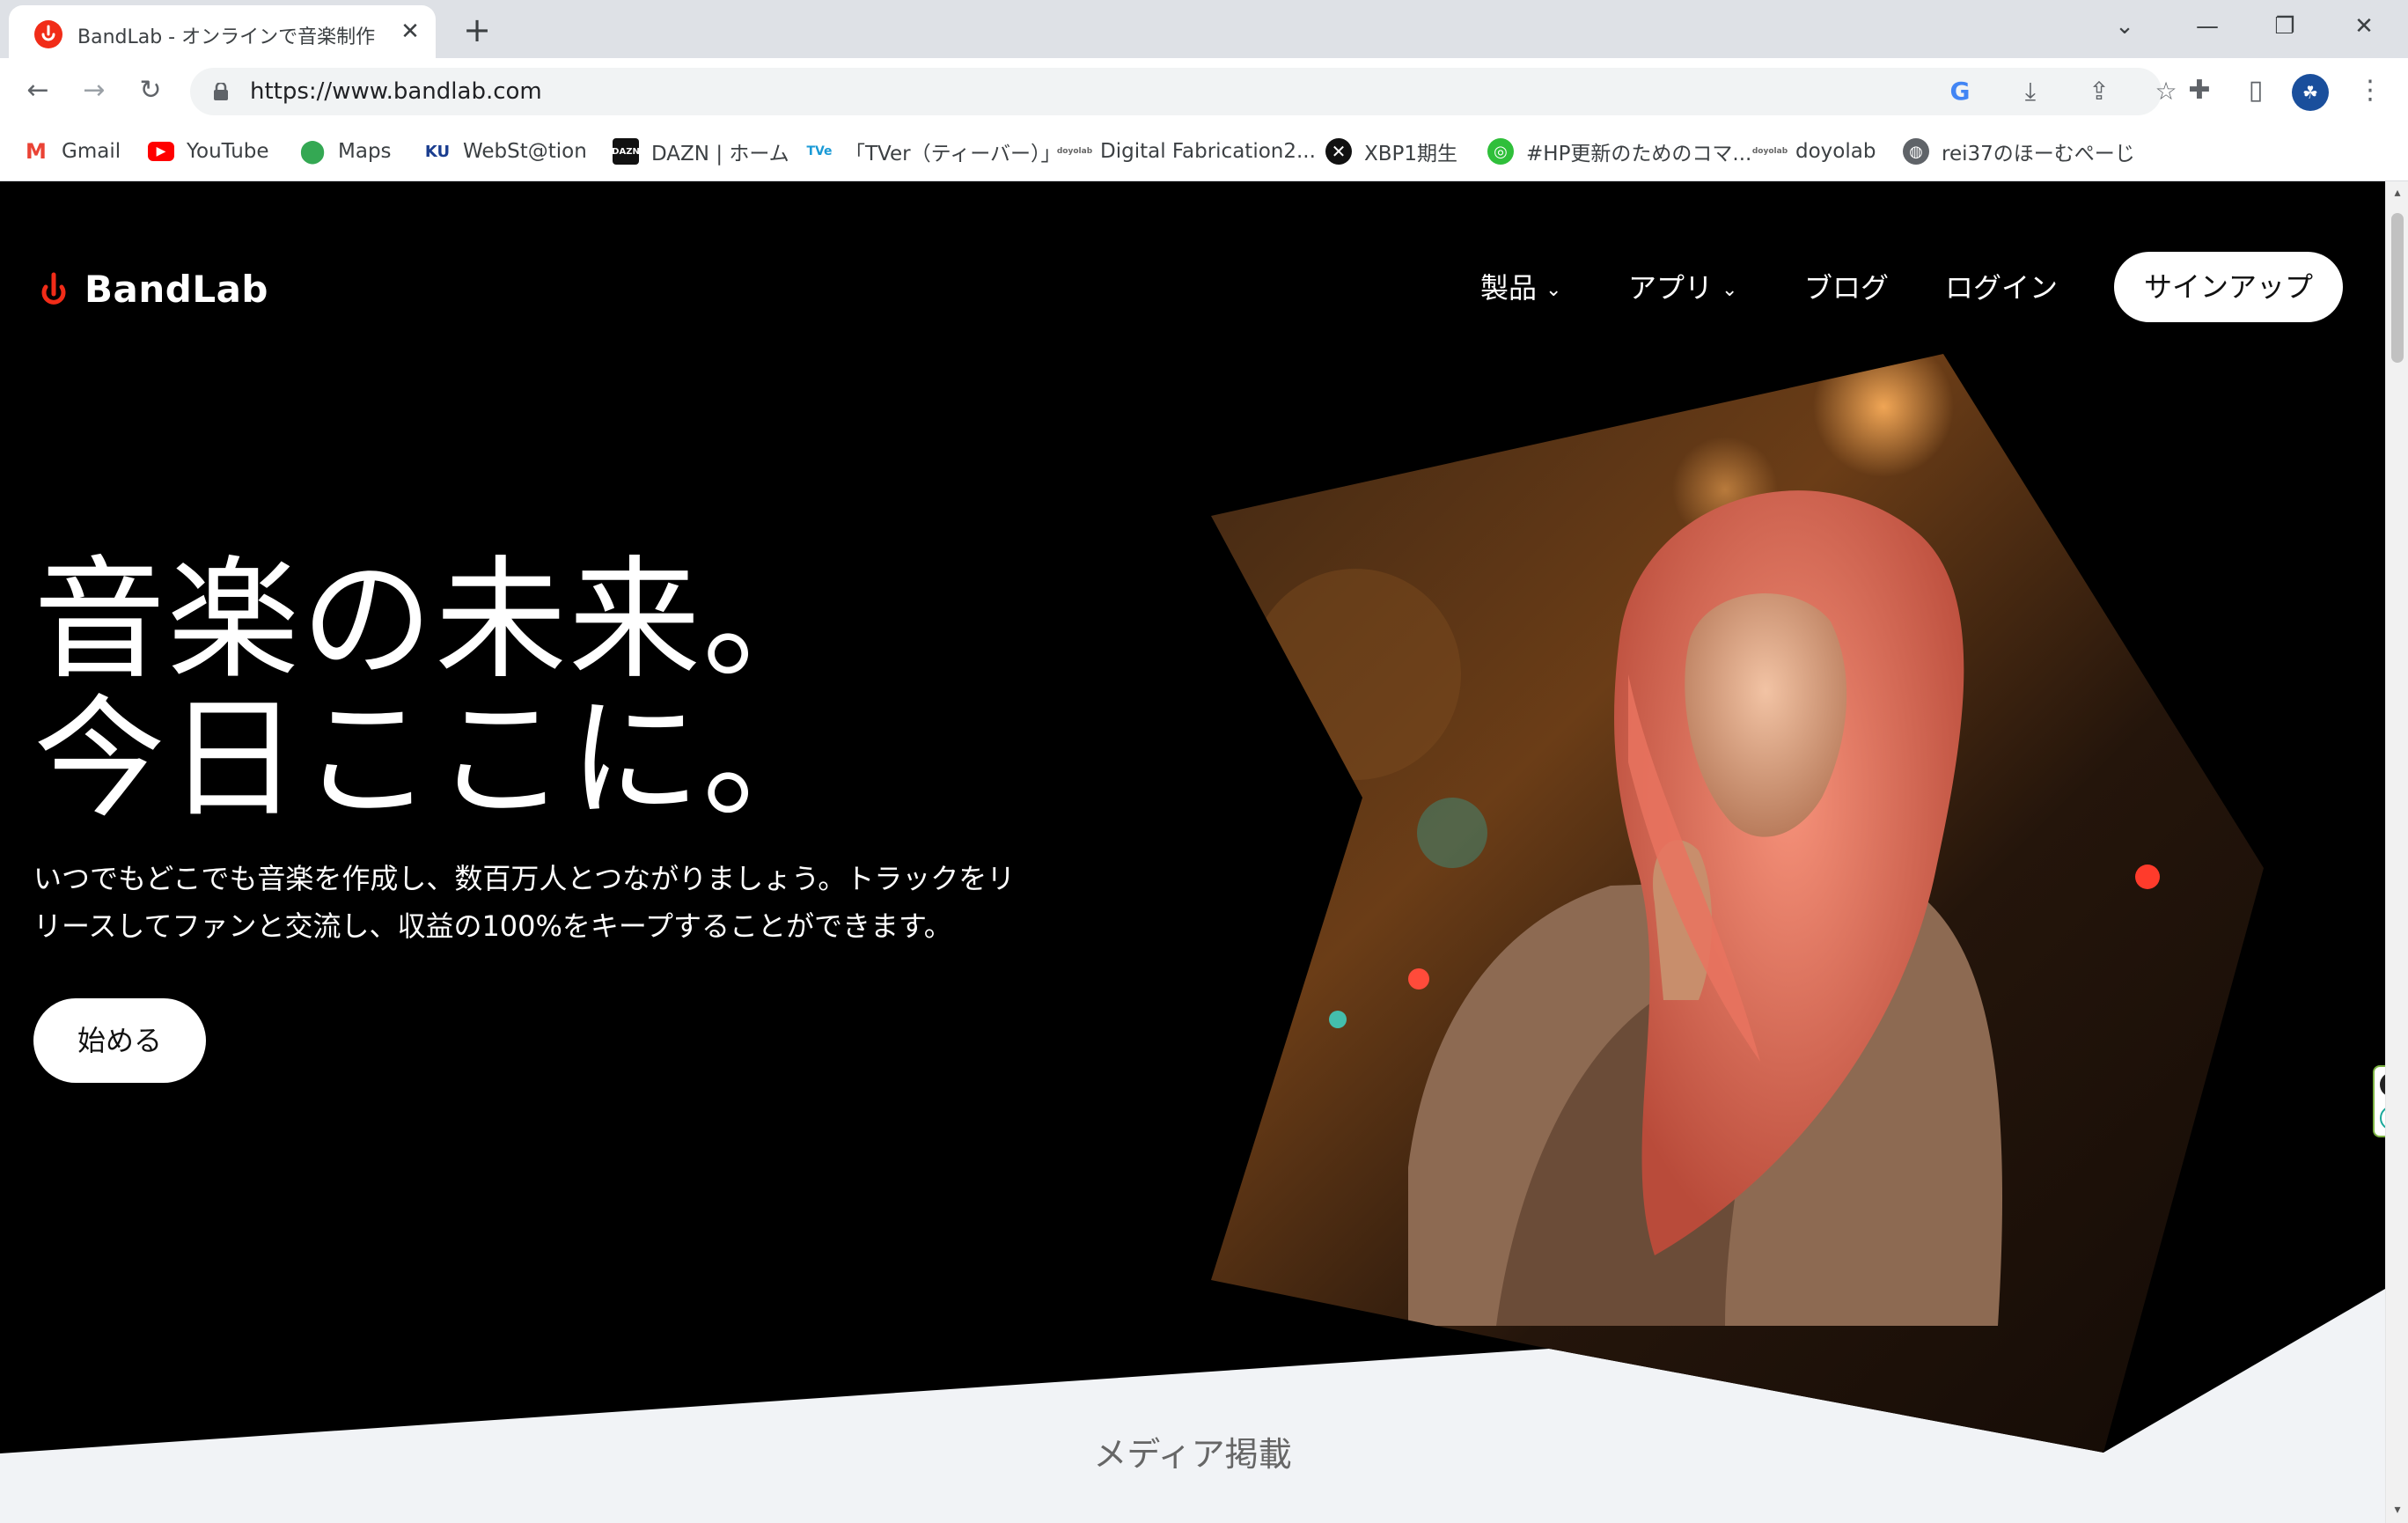 The height and width of the screenshot is (1523, 2408). Describe the element at coordinates (119, 1040) in the screenshot. I see `start-button: 始める` at that location.